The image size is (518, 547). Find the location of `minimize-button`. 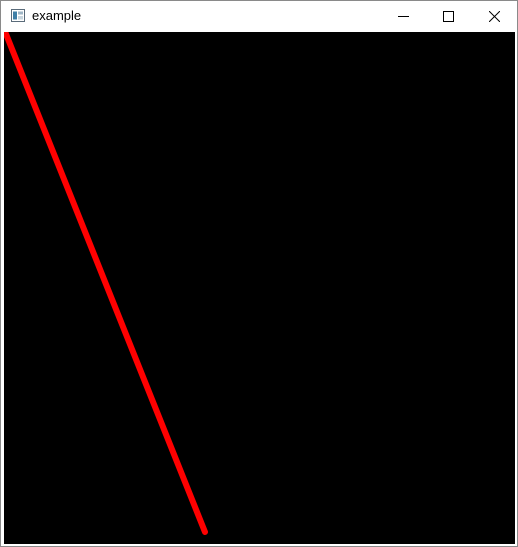

minimize-button is located at coordinates (403, 16).